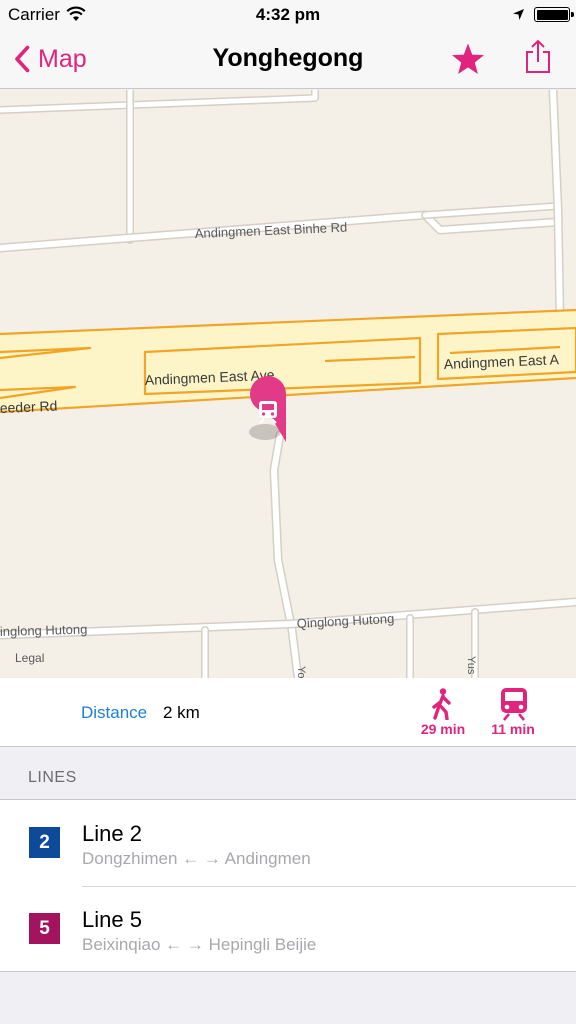 This screenshot has width=576, height=1024. I want to click on back-button-label: Map, so click(62, 58).